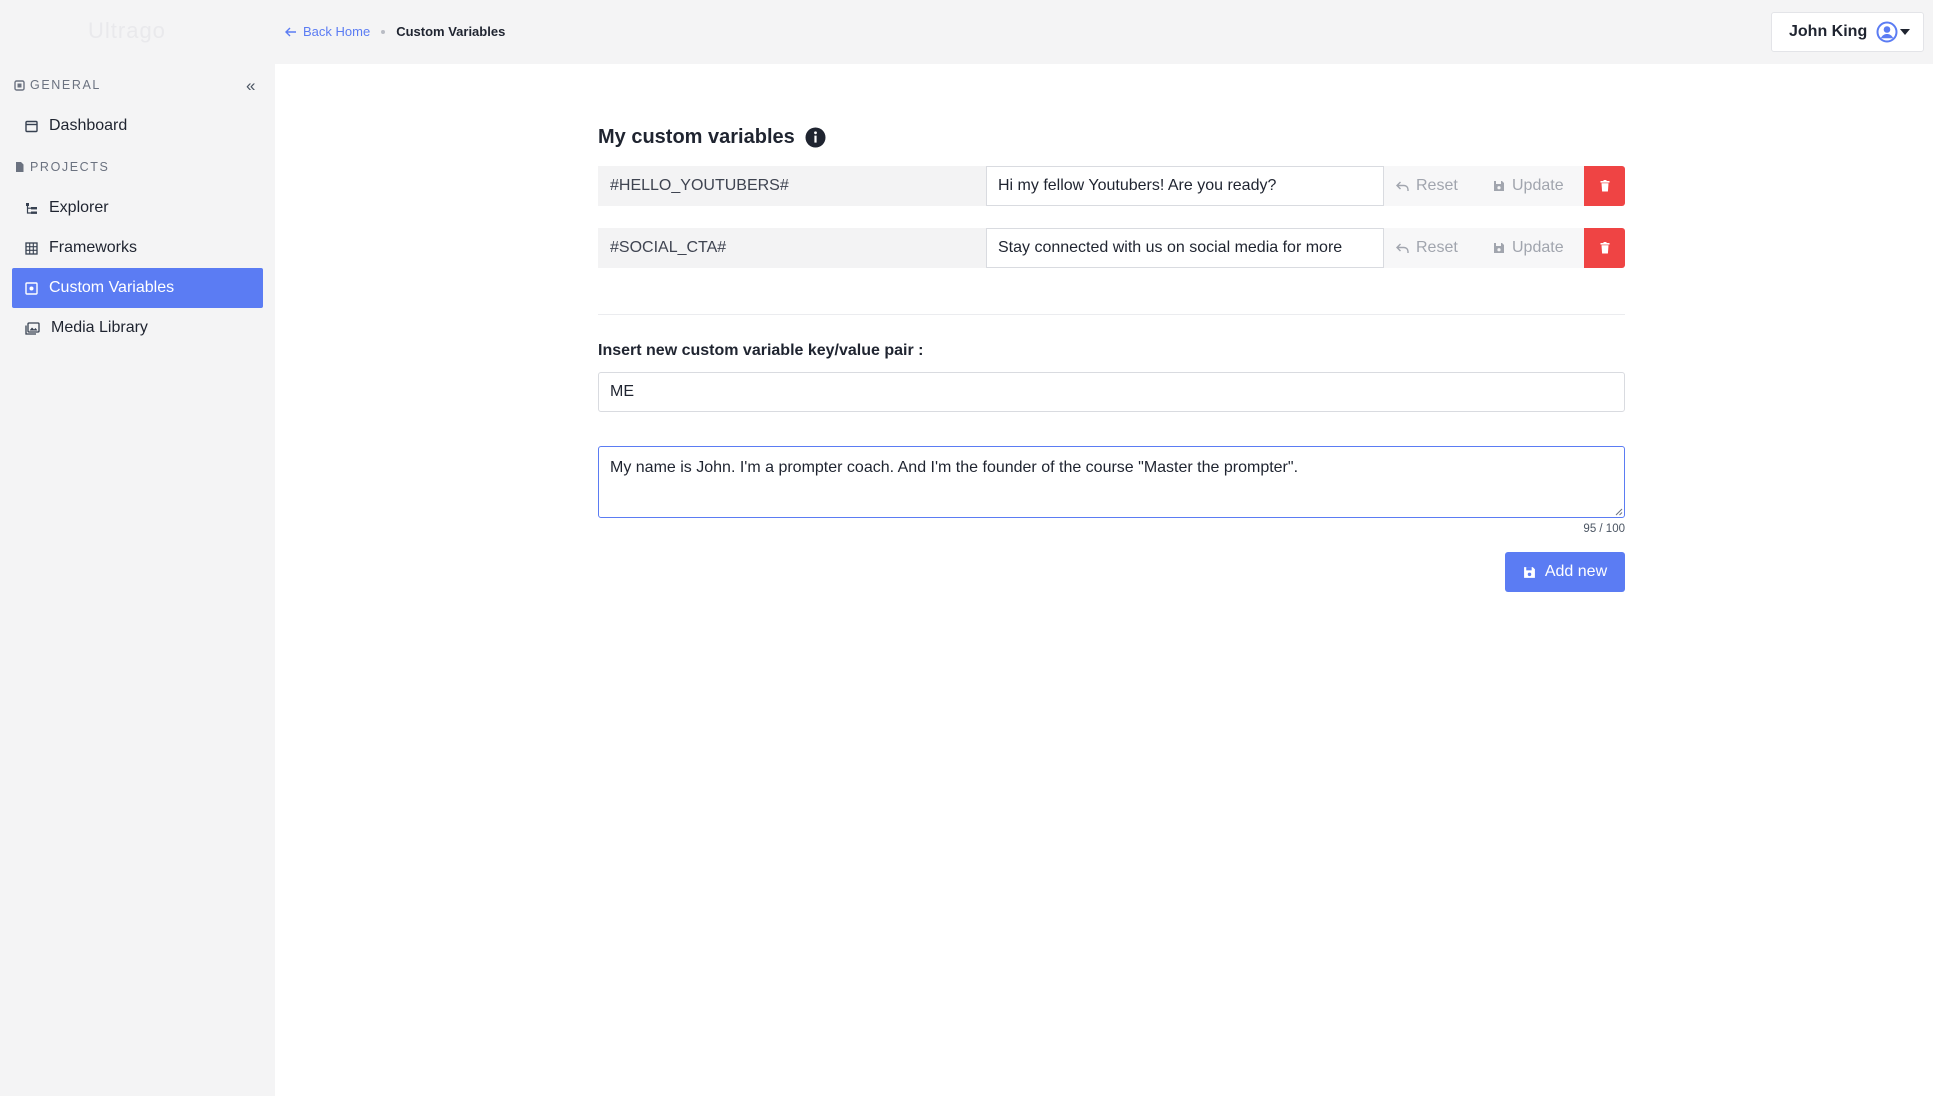 This screenshot has width=1933, height=1096. Describe the element at coordinates (137, 126) in the screenshot. I see `sidebar-item-dashboard: Dashboard` at that location.